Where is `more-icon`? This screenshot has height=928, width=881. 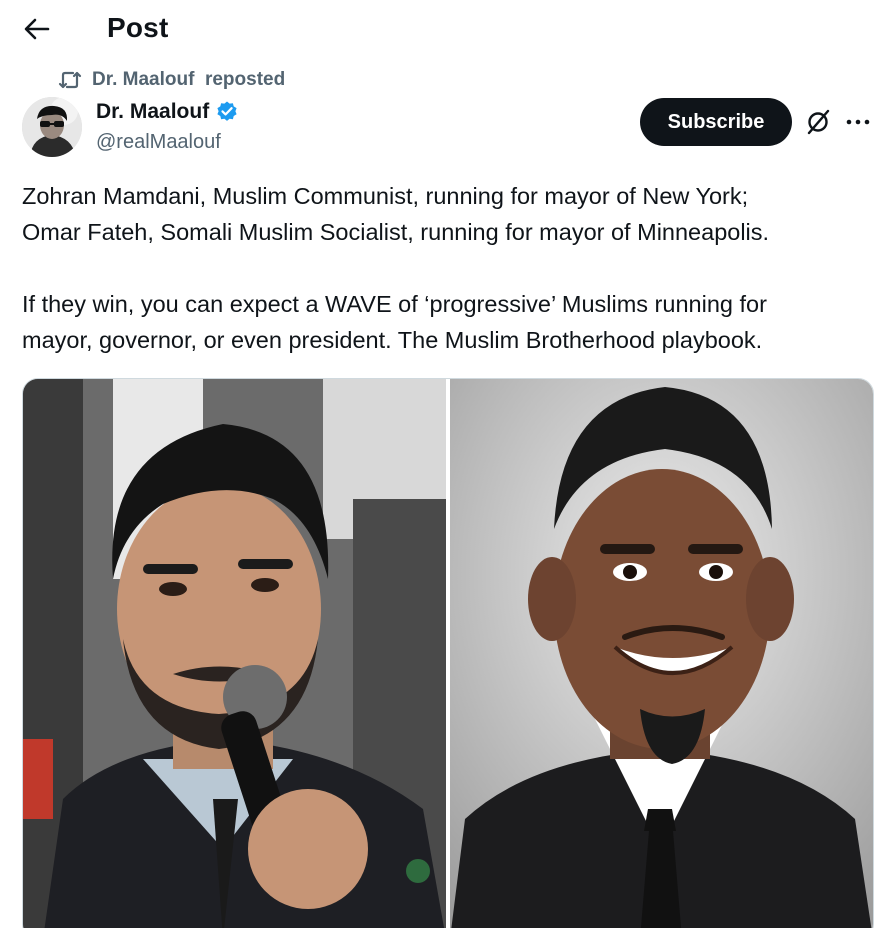
more-icon is located at coordinates (858, 122).